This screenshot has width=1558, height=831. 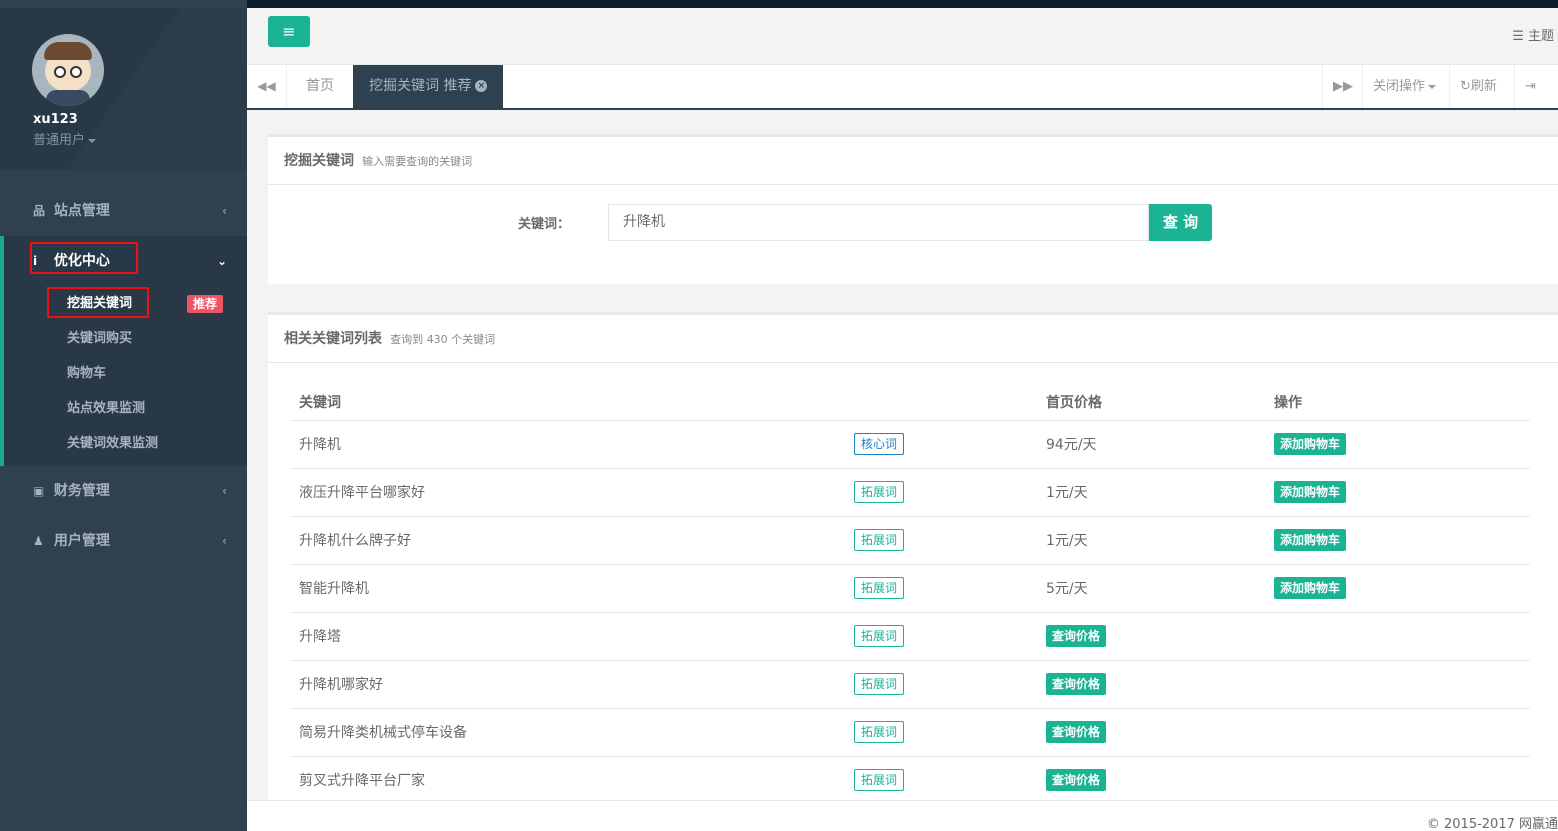 I want to click on submenu-item-cart: 购物车, so click(x=125, y=373).